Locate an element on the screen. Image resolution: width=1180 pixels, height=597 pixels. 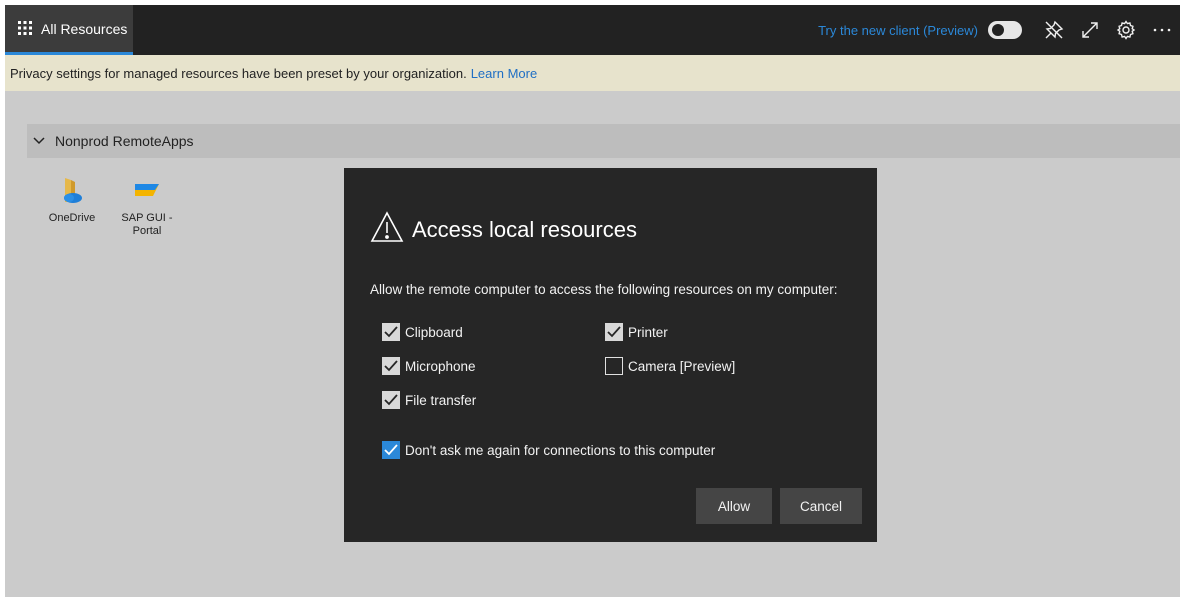
dialog-title: Access local resources is located at coordinates (503, 229).